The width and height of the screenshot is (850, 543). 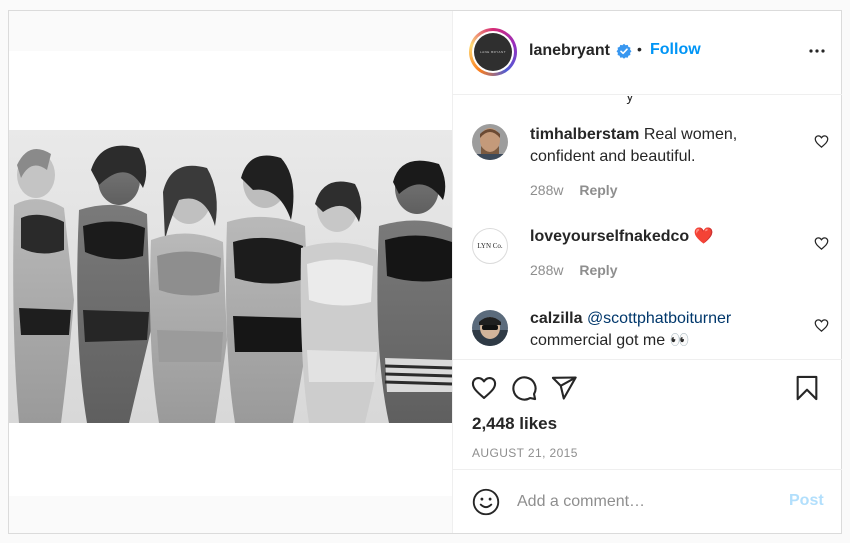 I want to click on avatar: LYN Co., so click(x=490, y=246).